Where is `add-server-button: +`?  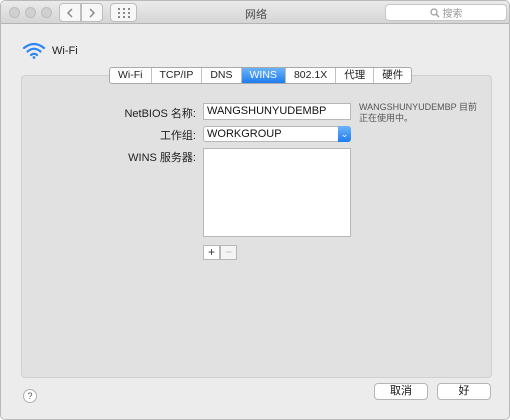
add-server-button: + is located at coordinates (211, 252).